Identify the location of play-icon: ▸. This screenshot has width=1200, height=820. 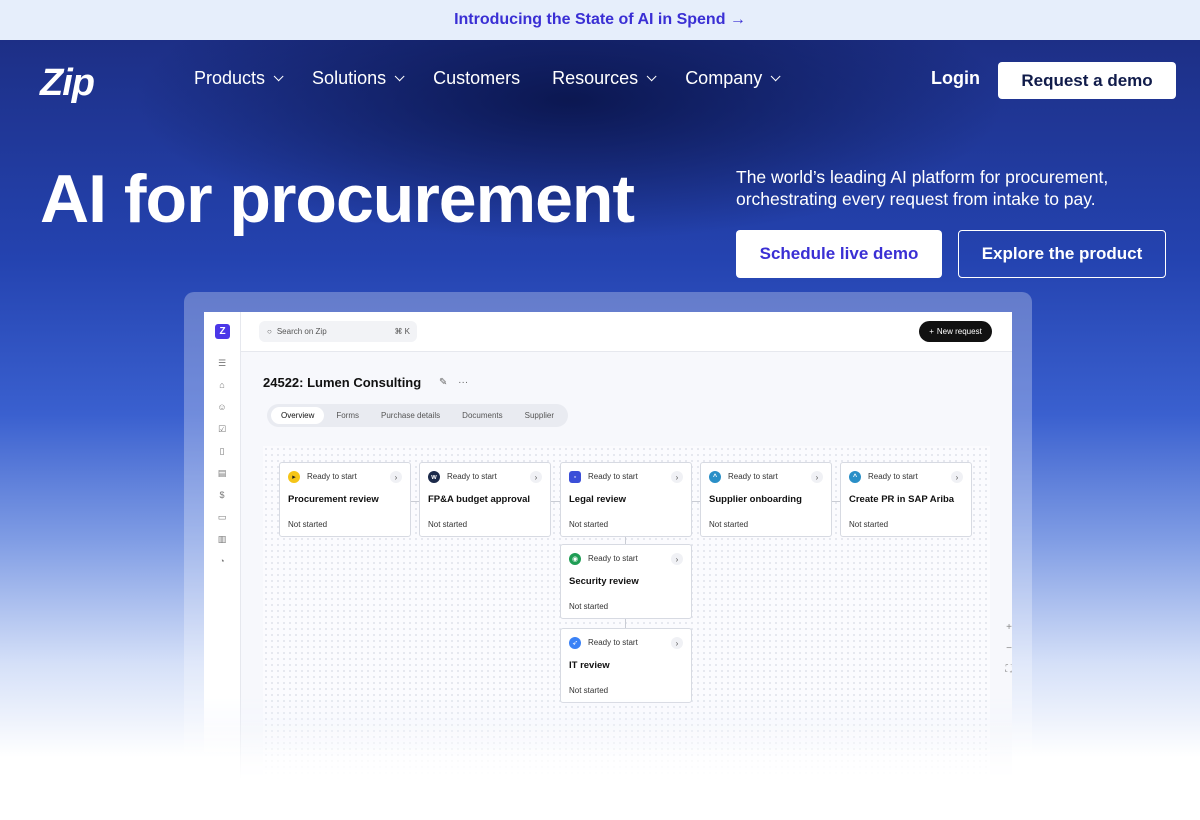
(294, 477).